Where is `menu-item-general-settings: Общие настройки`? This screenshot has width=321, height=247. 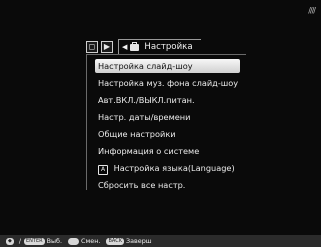 menu-item-general-settings: Общие настройки is located at coordinates (170, 134).